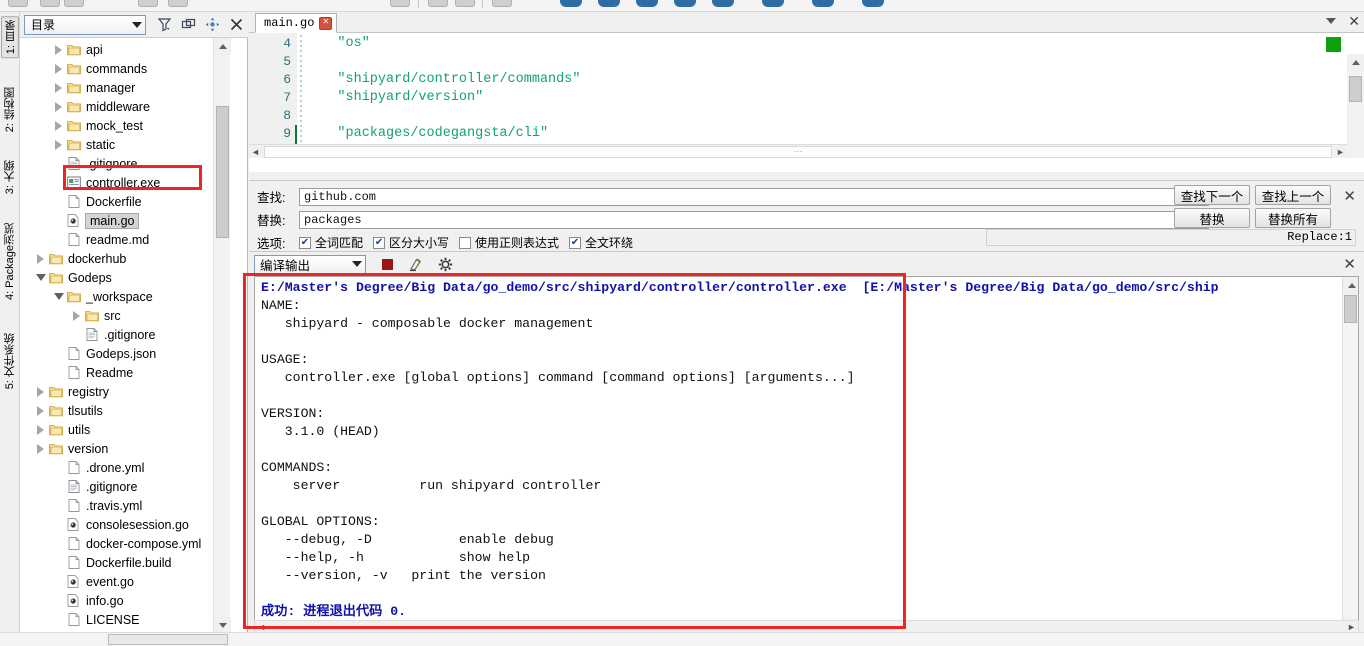 This screenshot has height=646, width=1364. I want to click on find-input: github.com, so click(754, 196).